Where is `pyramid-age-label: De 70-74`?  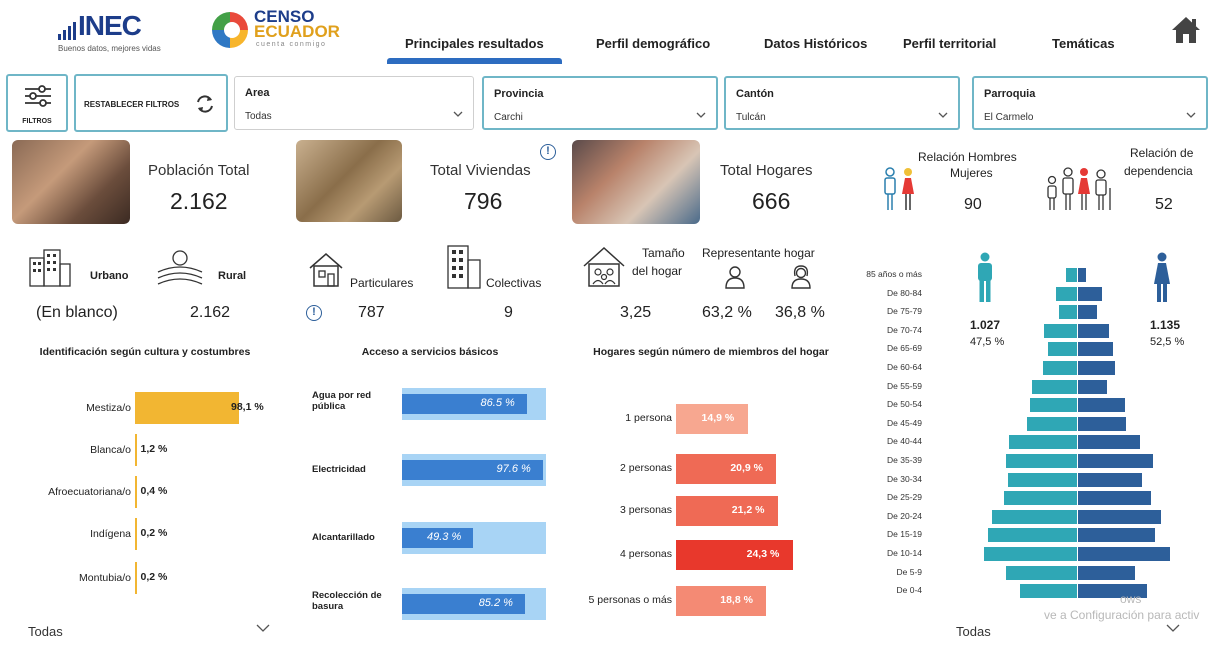 pyramid-age-label: De 70-74 is located at coordinates (904, 329).